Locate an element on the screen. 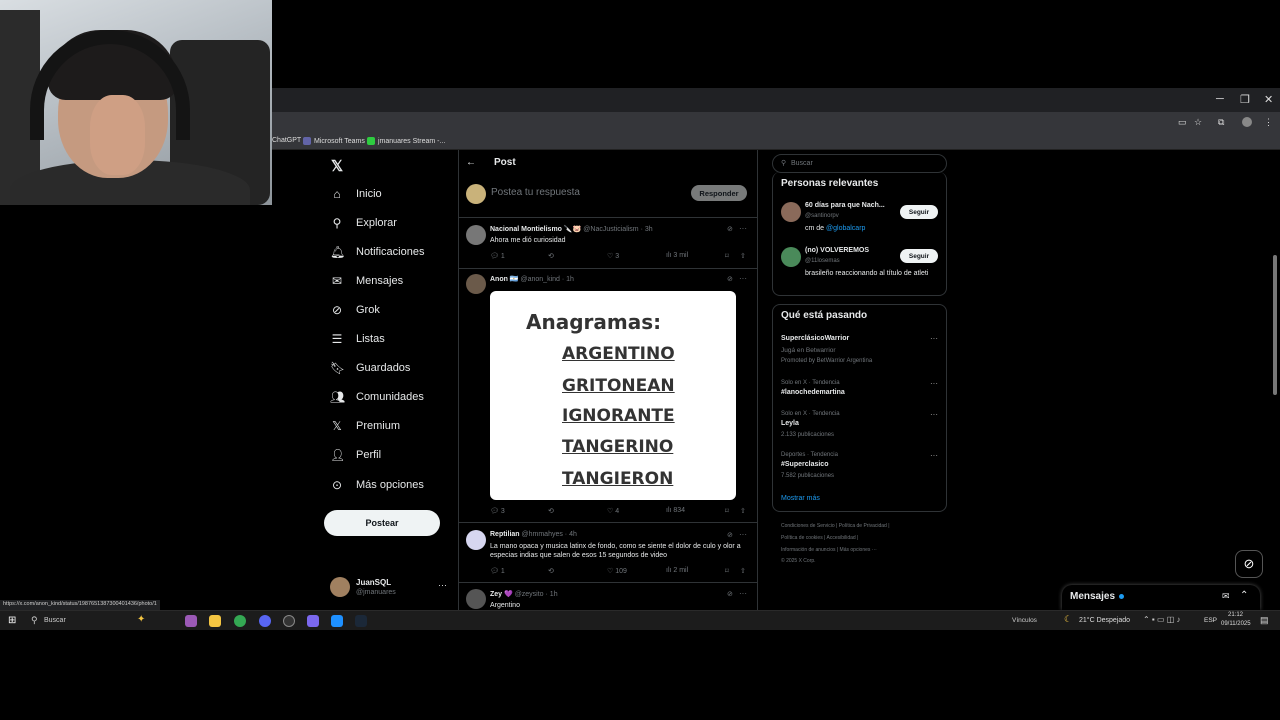  nav-premium: 𝕏 Premium is located at coordinates (365, 426).